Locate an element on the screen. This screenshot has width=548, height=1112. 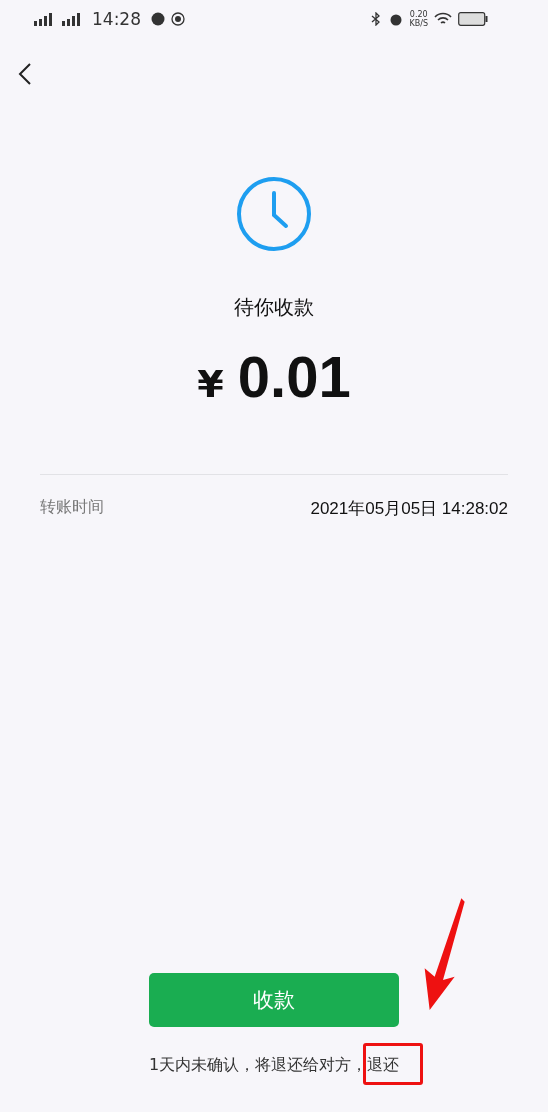
detail-label: 转账时间 is located at coordinates (72, 507).